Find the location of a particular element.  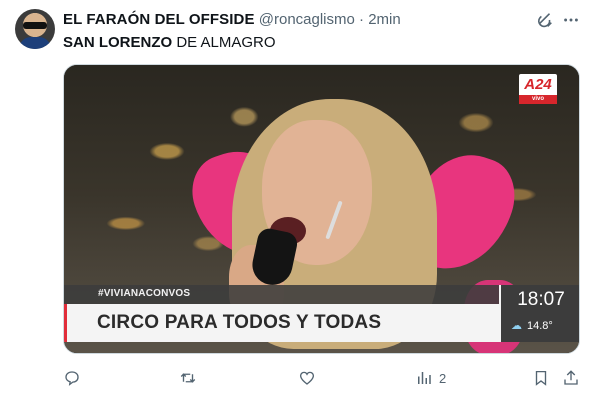

bookmark-icon is located at coordinates (541, 378).